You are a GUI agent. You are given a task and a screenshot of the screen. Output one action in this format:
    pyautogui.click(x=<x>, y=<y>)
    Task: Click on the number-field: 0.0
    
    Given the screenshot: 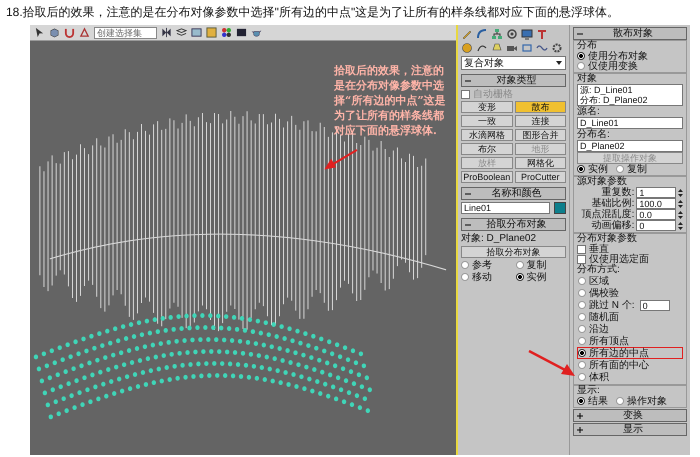 What is the action you would take?
    pyautogui.click(x=656, y=214)
    